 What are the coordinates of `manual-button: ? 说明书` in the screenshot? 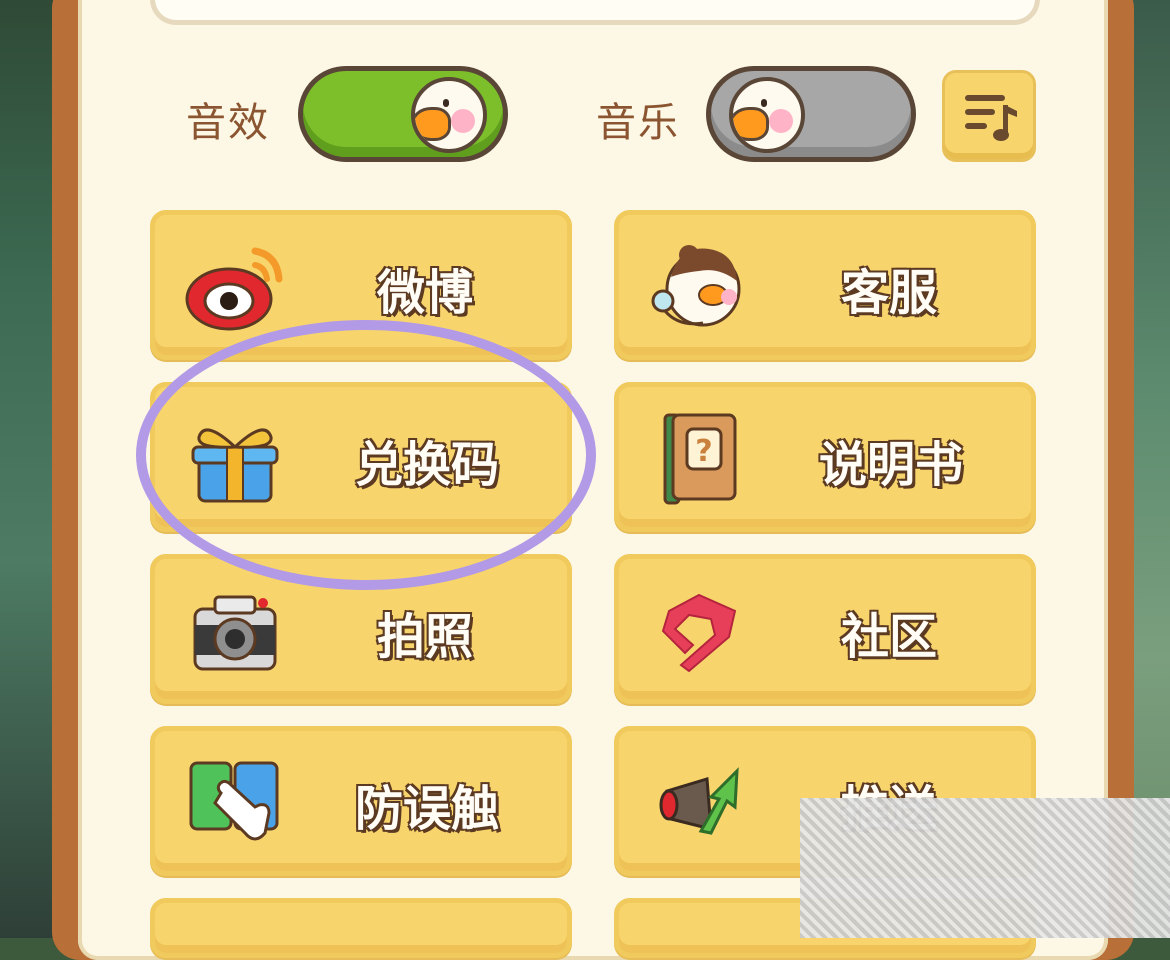 It's located at (825, 457).